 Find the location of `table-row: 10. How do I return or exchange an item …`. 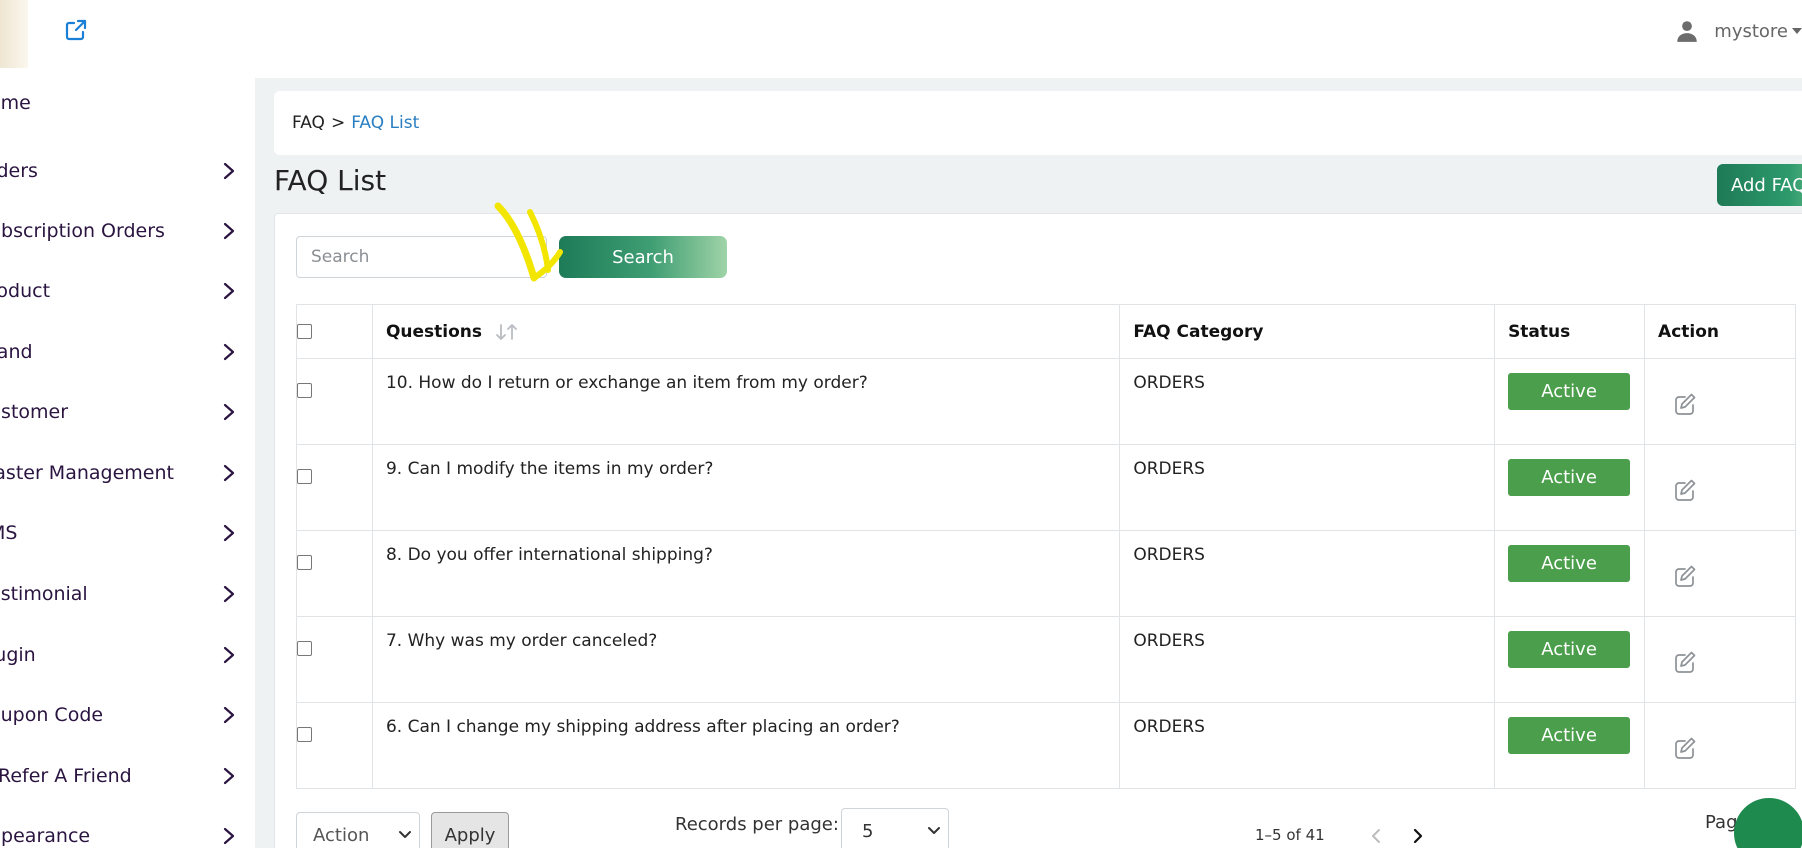

table-row: 10. How do I return or exchange an item … is located at coordinates (1046, 401).